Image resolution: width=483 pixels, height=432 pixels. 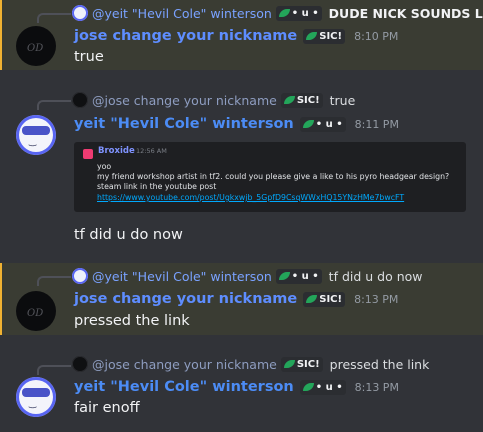 I want to click on message-header: jose change your nickname SIC! 8:13 PM, so click(x=236, y=299).